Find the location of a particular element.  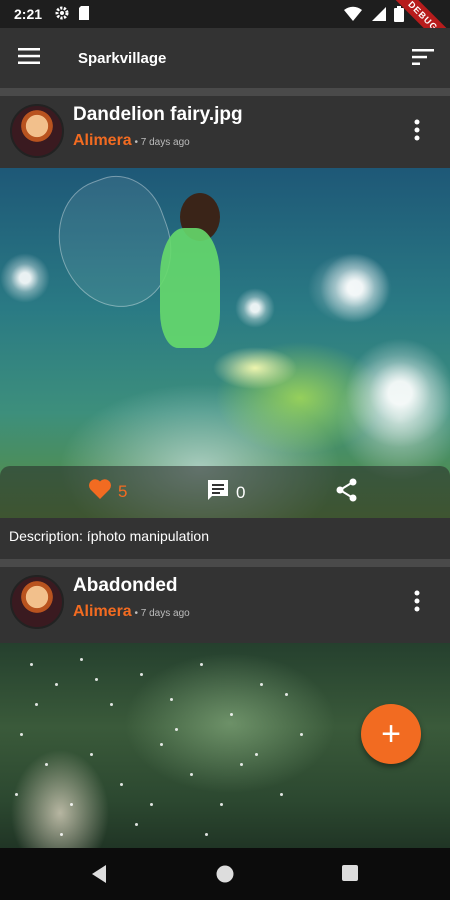

image-fairy-body is located at coordinates (190, 288).